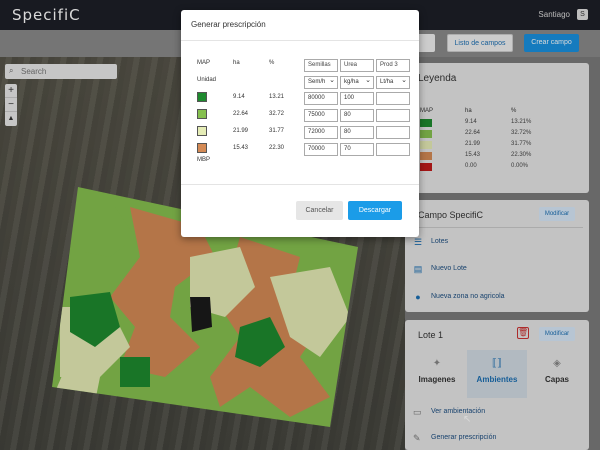 The image size is (600, 450). I want to click on unit-select-urea: kg/ha, so click(357, 82).